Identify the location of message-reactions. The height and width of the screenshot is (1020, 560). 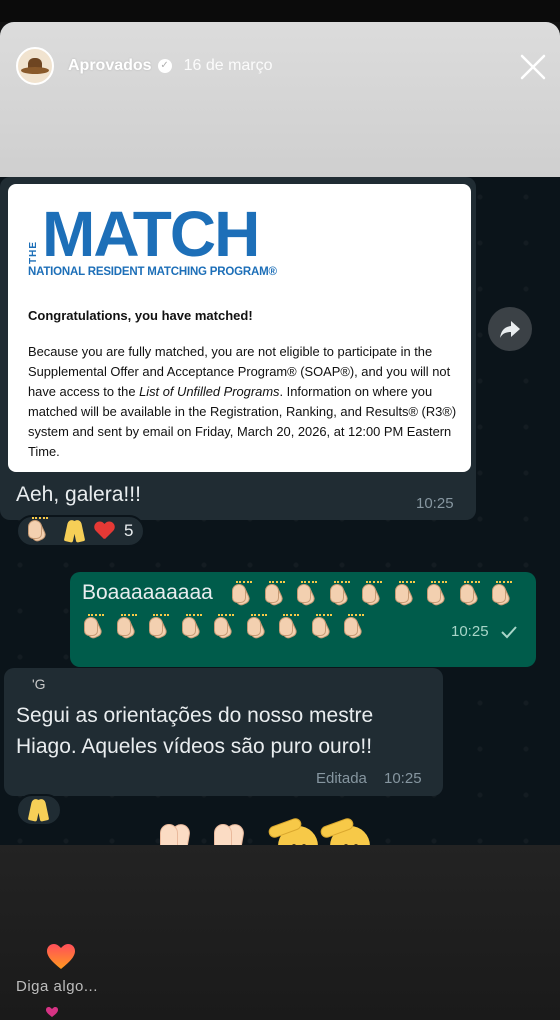
(39, 810).